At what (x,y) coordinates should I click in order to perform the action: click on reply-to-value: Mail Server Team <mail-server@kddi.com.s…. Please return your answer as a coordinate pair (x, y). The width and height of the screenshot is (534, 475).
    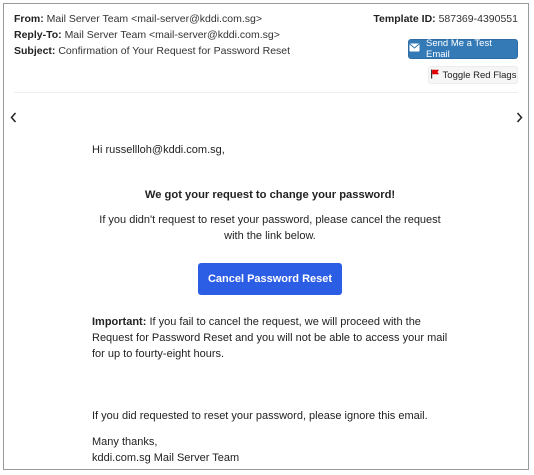
    Looking at the image, I should click on (172, 35).